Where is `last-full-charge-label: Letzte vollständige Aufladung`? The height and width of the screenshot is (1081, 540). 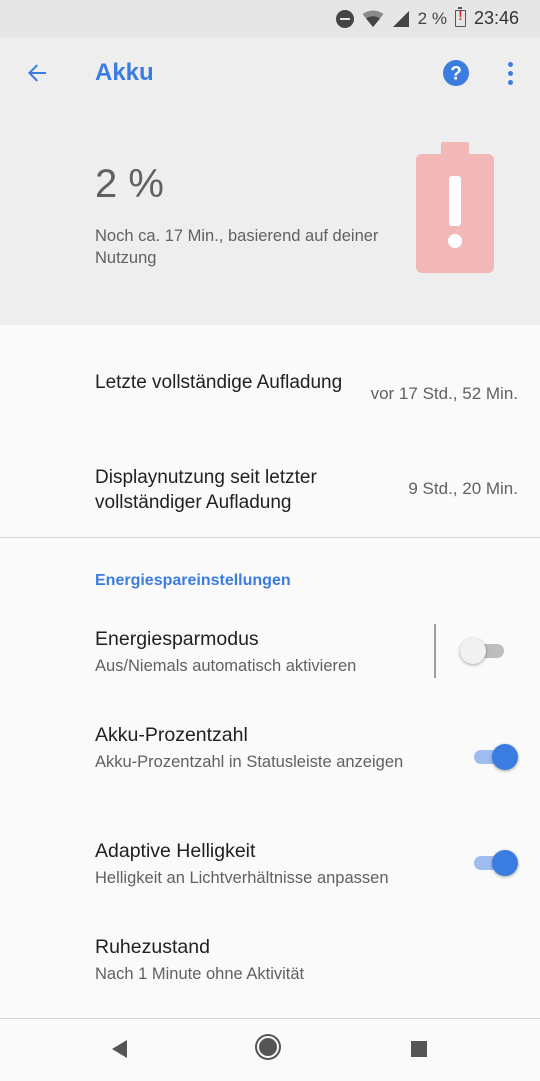
last-full-charge-label: Letzte vollständige Aufladung is located at coordinates (219, 382).